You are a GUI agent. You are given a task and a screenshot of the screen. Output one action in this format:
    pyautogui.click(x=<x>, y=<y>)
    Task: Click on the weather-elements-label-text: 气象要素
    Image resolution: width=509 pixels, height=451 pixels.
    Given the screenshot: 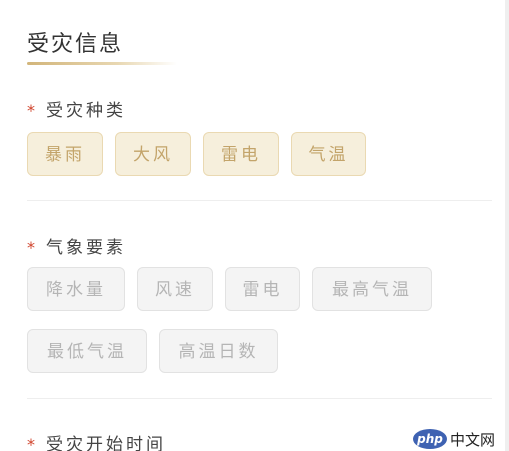 What is the action you would take?
    pyautogui.click(x=86, y=248)
    